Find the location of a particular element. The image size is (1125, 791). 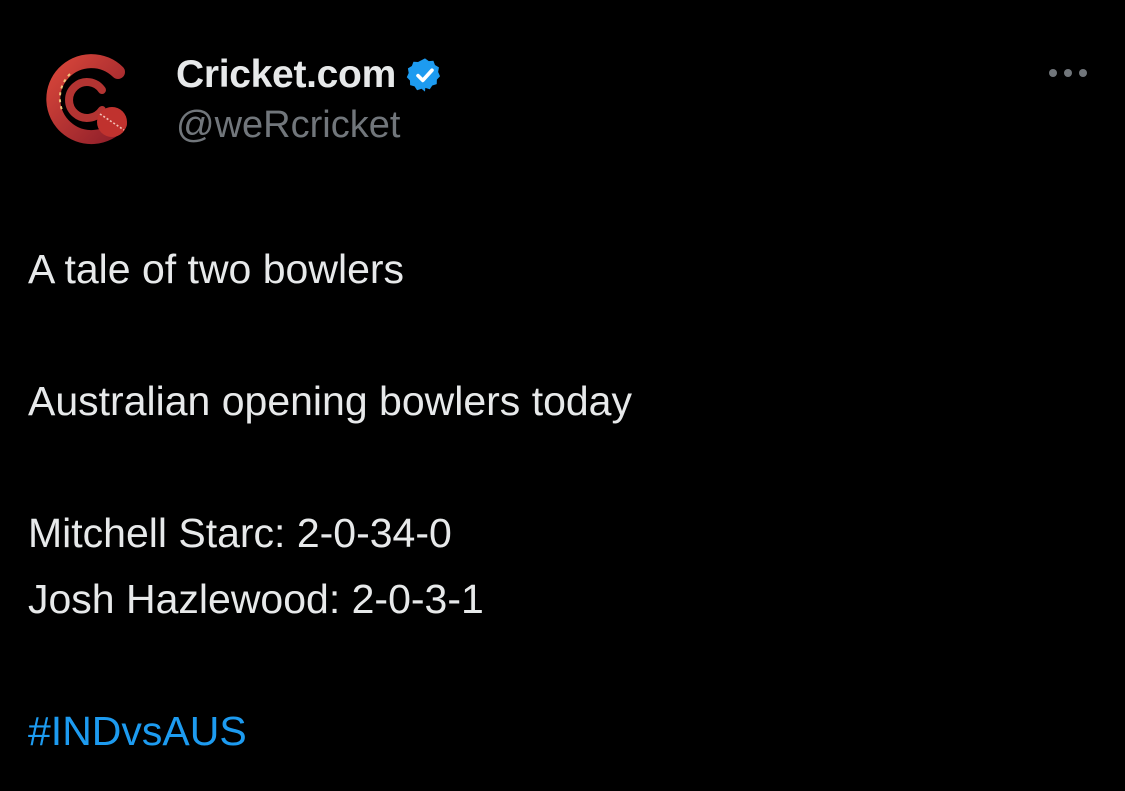

tweet-line-hazlewood-figures: Josh Hazlewood: 2-0-3-1 is located at coordinates (256, 599).